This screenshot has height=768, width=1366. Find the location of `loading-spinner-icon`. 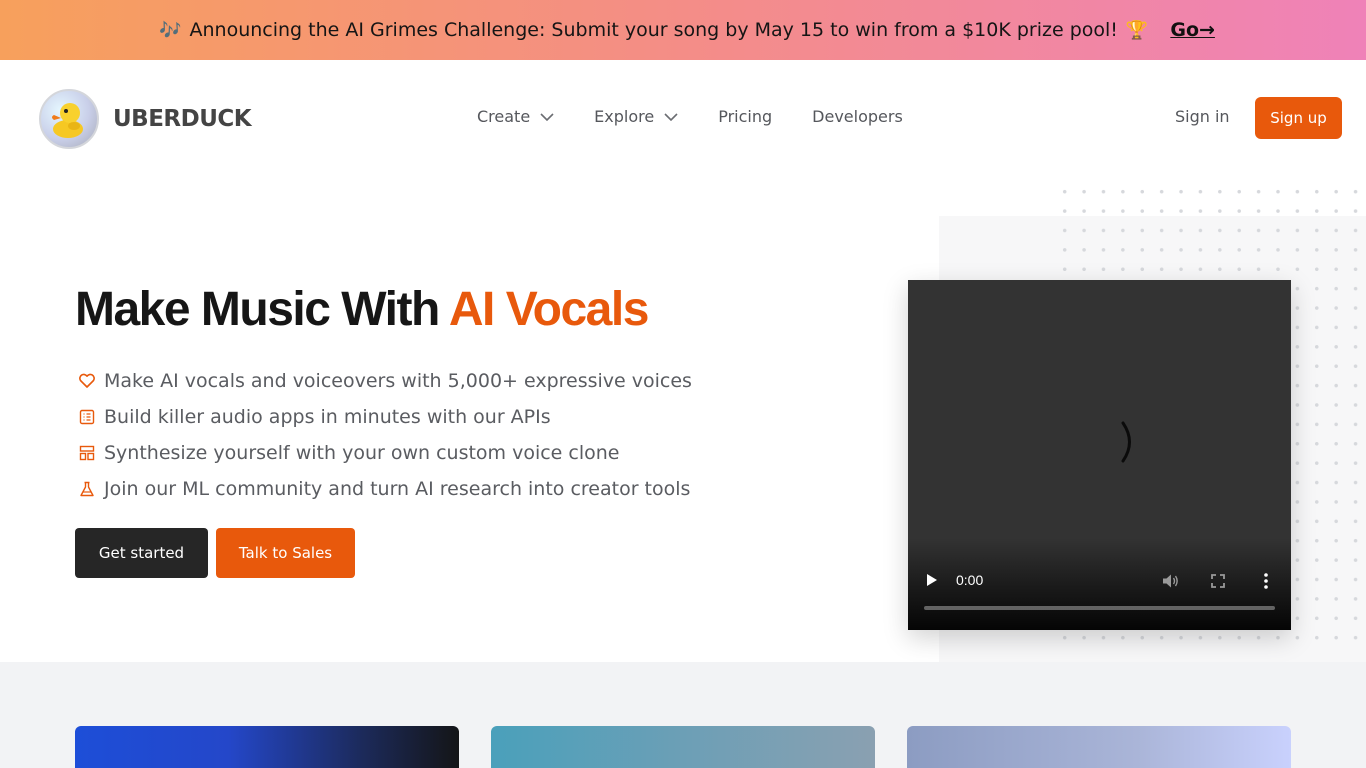

loading-spinner-icon is located at coordinates (1128, 444).